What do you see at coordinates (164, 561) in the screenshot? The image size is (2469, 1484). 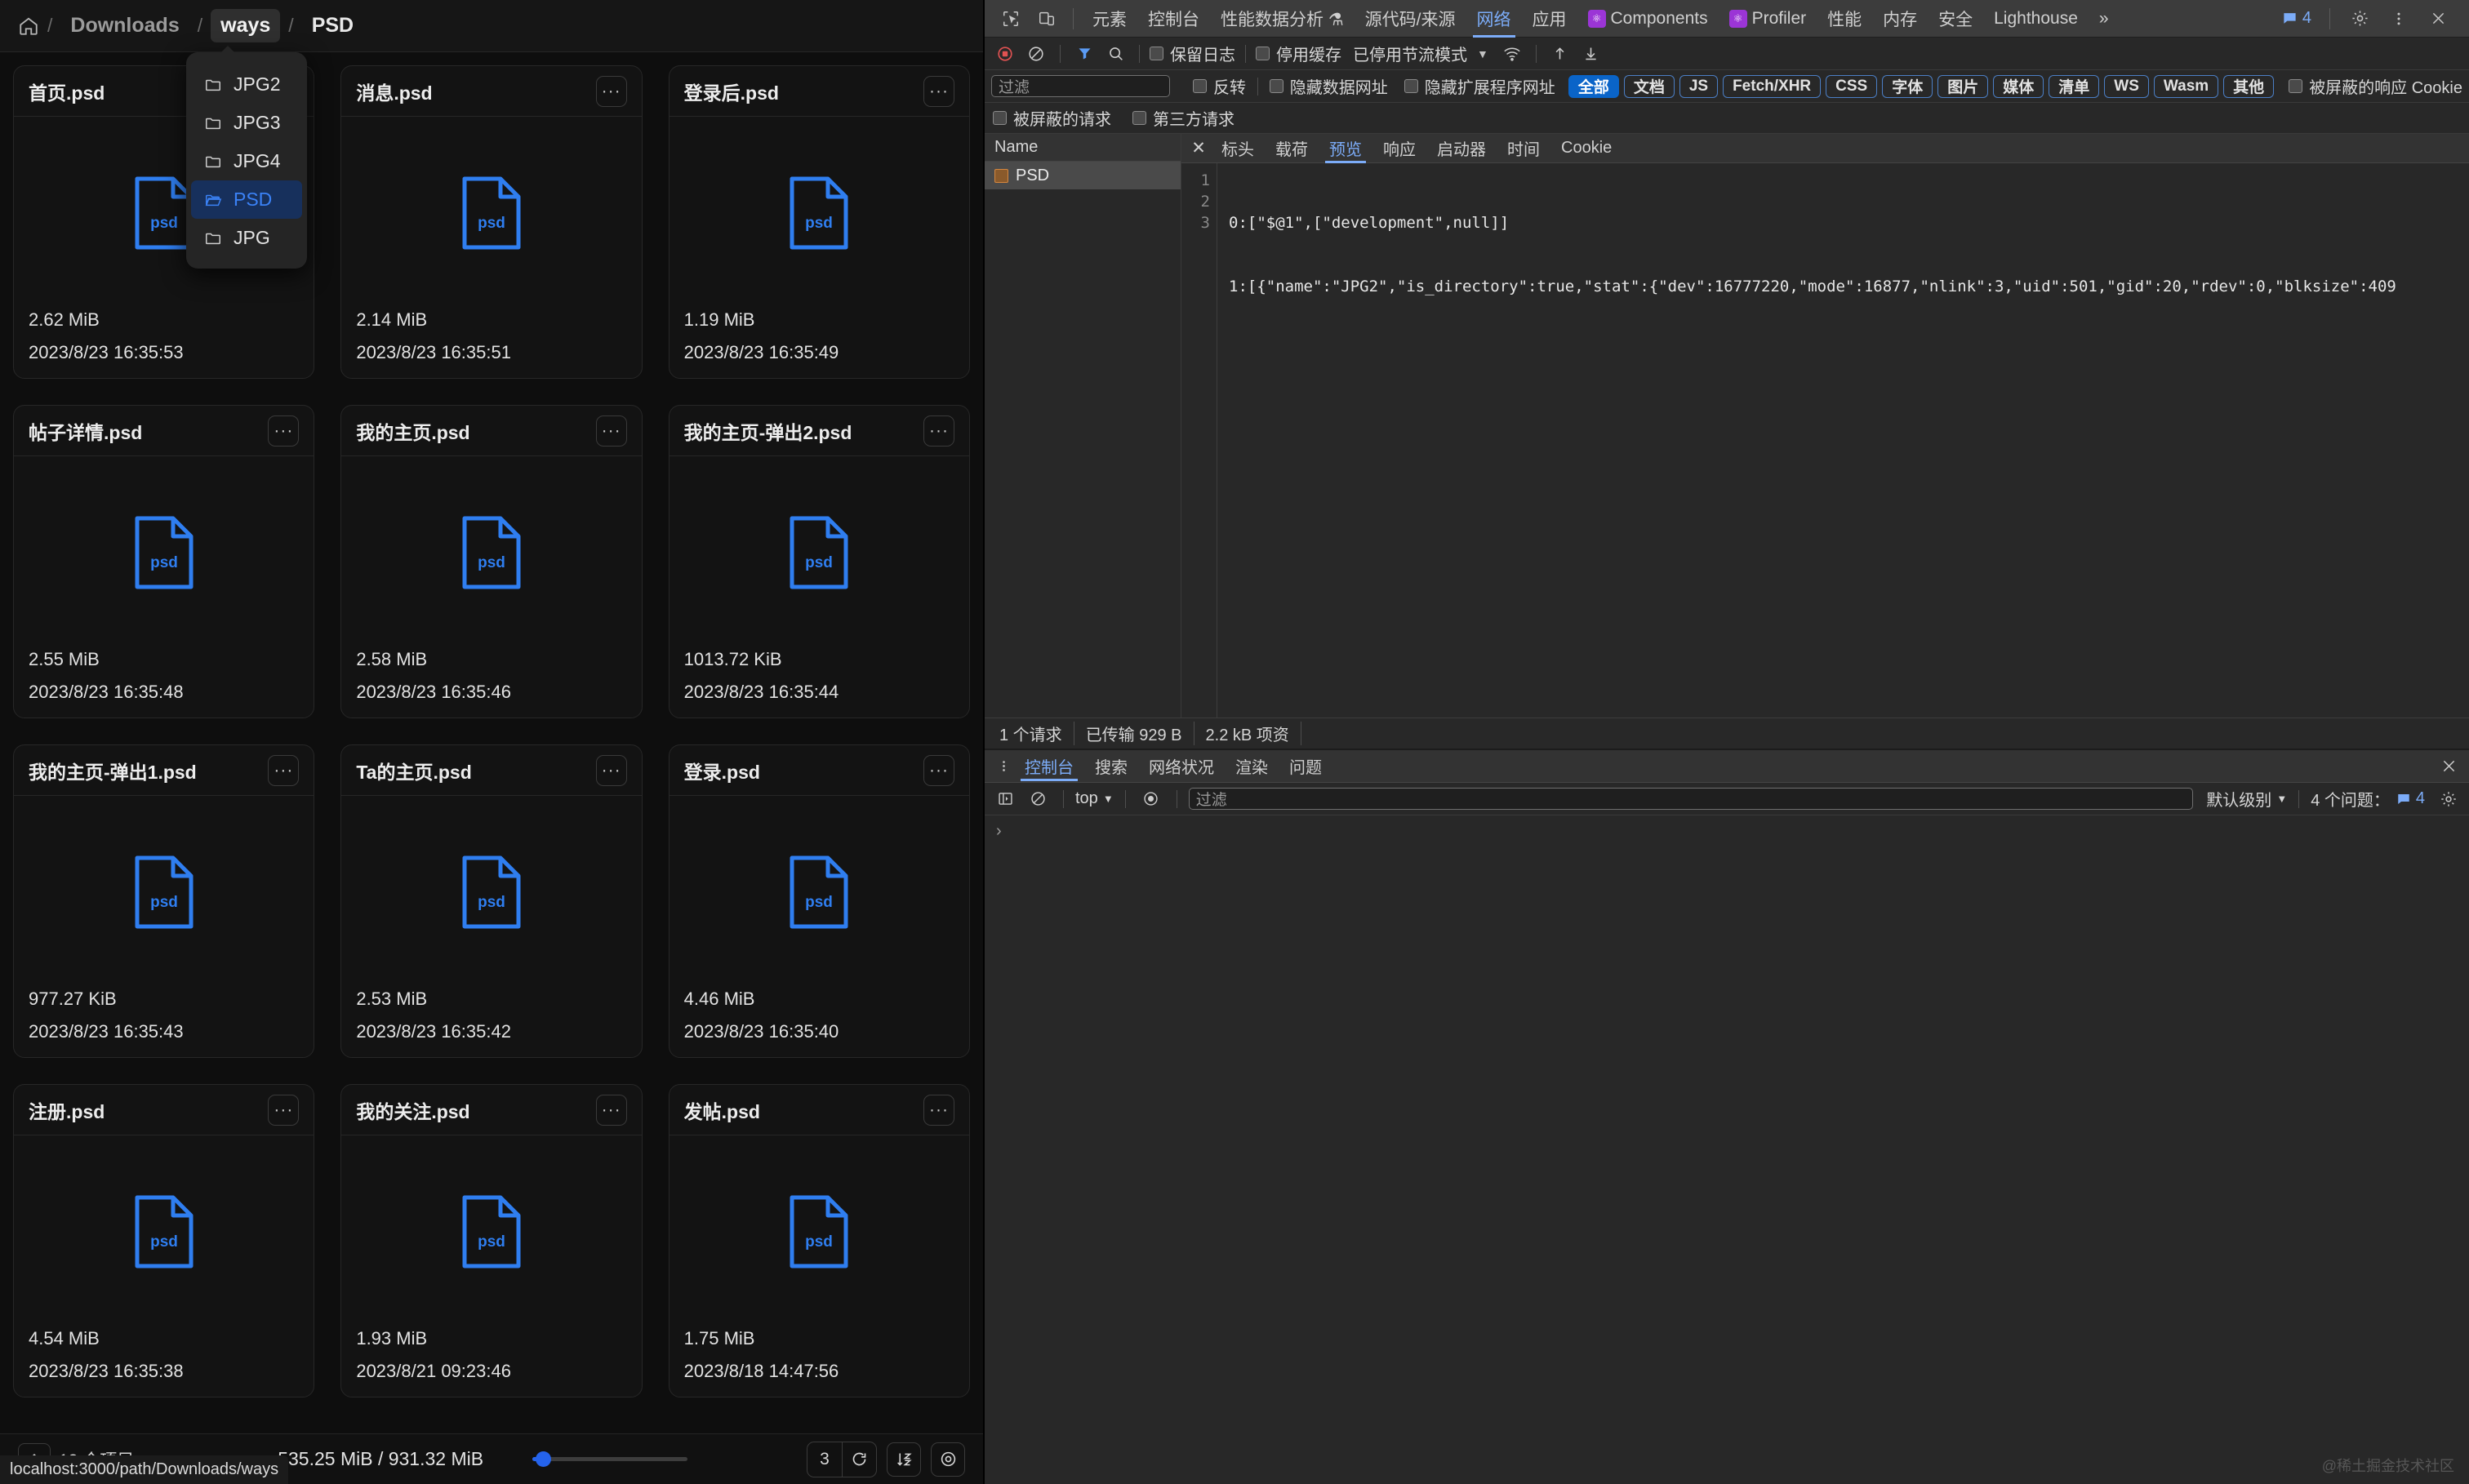 I see `file-card: 帖子详情.psd ··· psd 2.55 MiB 2023/8/23 16:35:48` at bounding box center [164, 561].